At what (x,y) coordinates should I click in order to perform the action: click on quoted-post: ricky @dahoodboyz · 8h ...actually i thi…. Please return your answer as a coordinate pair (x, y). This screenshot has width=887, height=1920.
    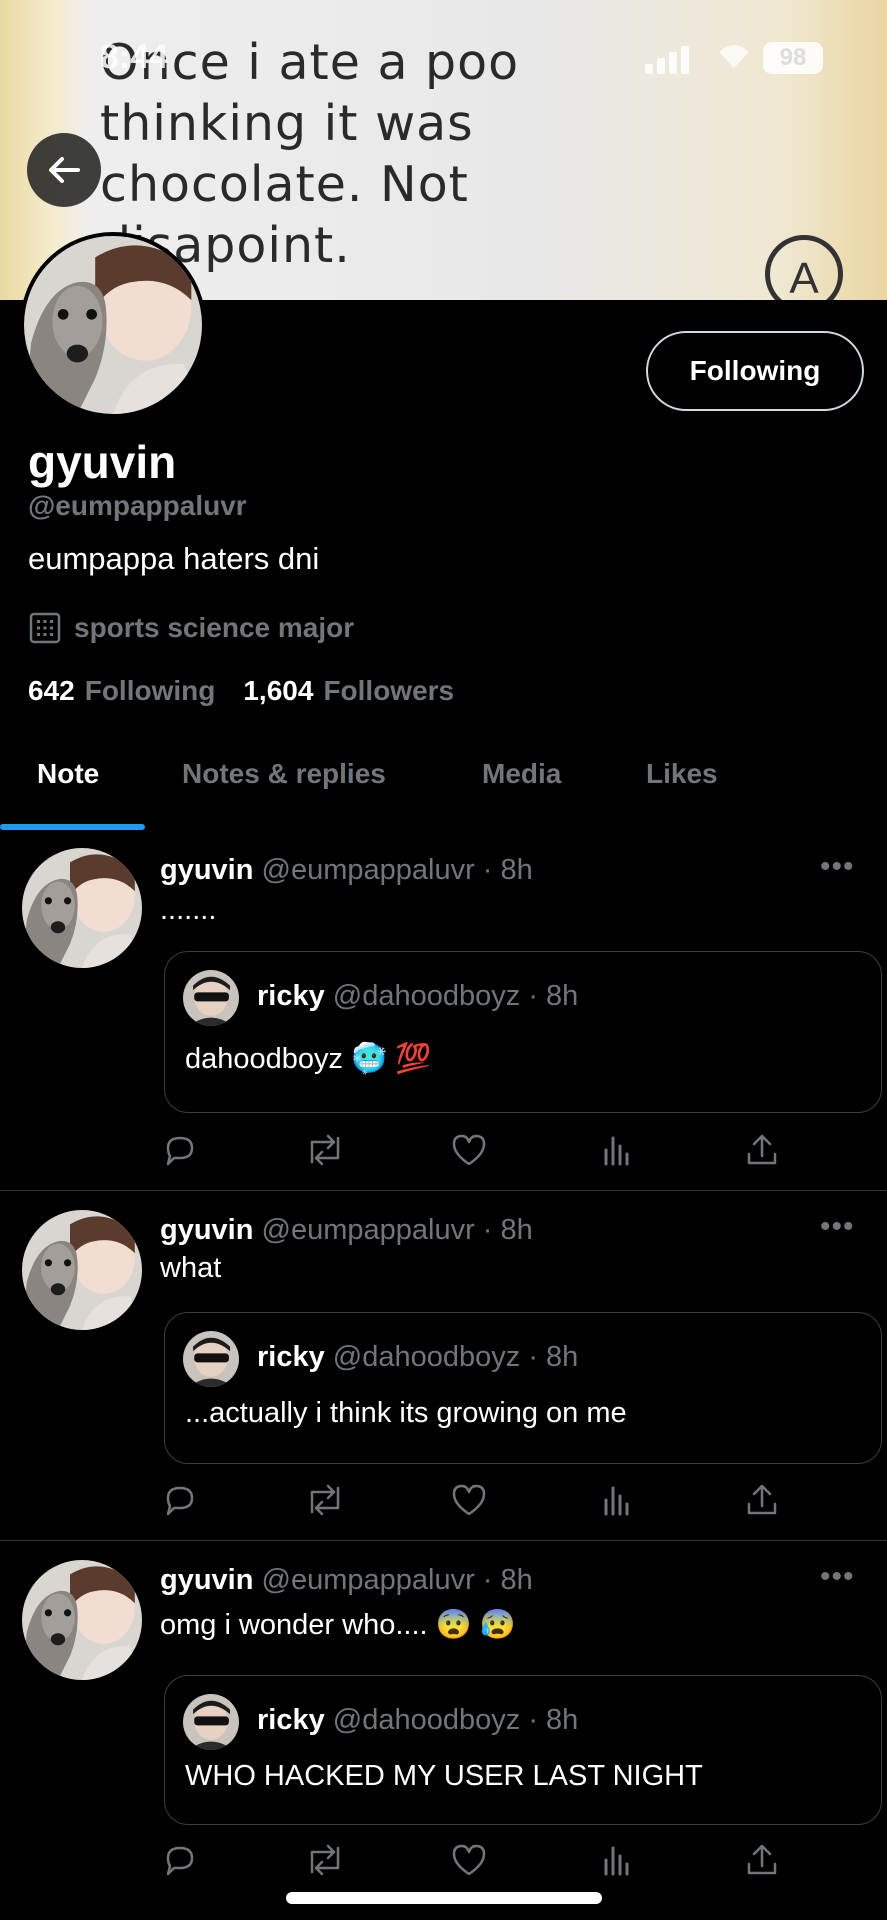
    Looking at the image, I should click on (523, 1388).